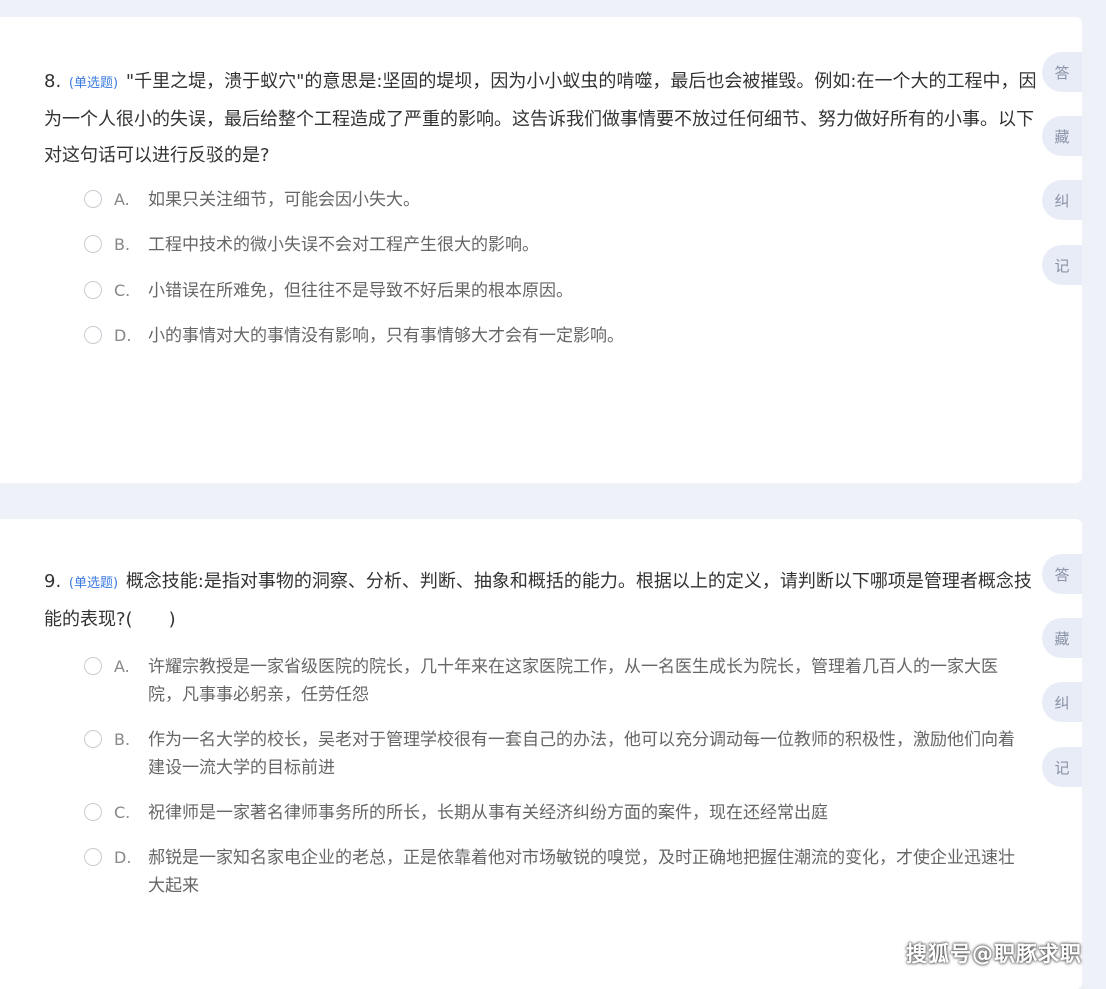 The image size is (1106, 989). What do you see at coordinates (53, 81) in the screenshot?
I see `question-number: 8.` at bounding box center [53, 81].